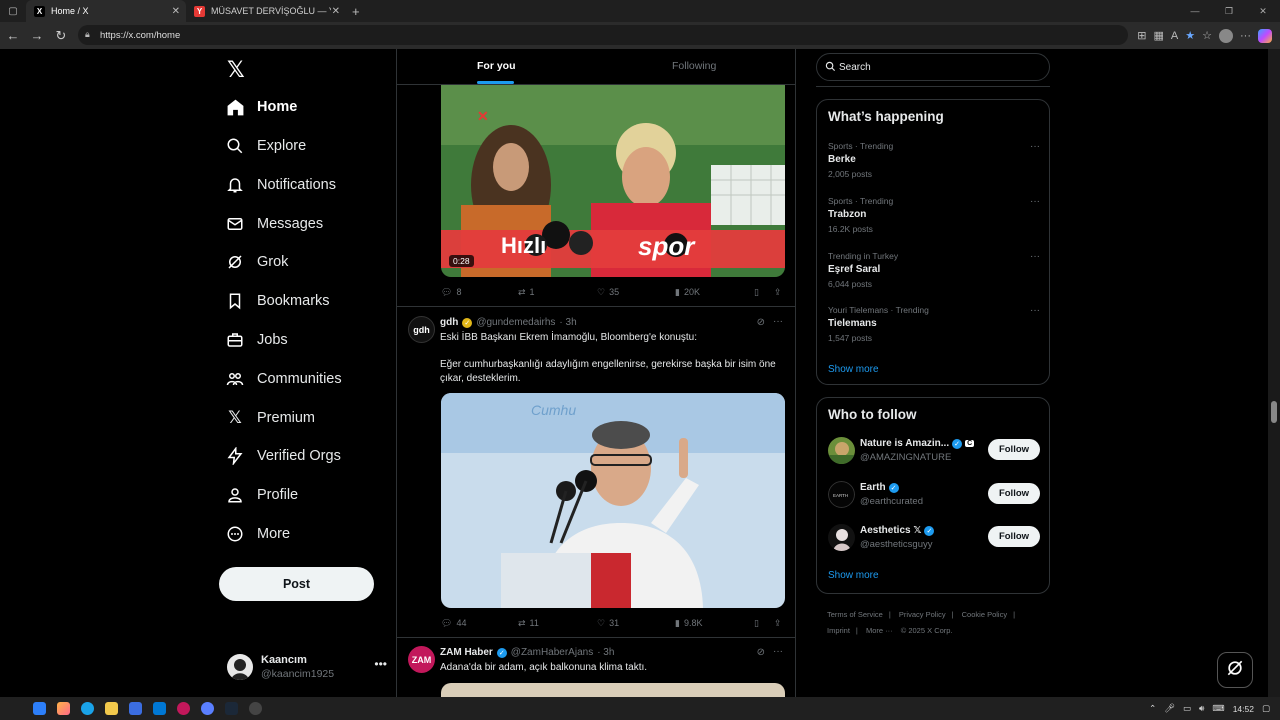 The height and width of the screenshot is (720, 1280). I want to click on views-button: ▮ 9.8K, so click(688, 623).